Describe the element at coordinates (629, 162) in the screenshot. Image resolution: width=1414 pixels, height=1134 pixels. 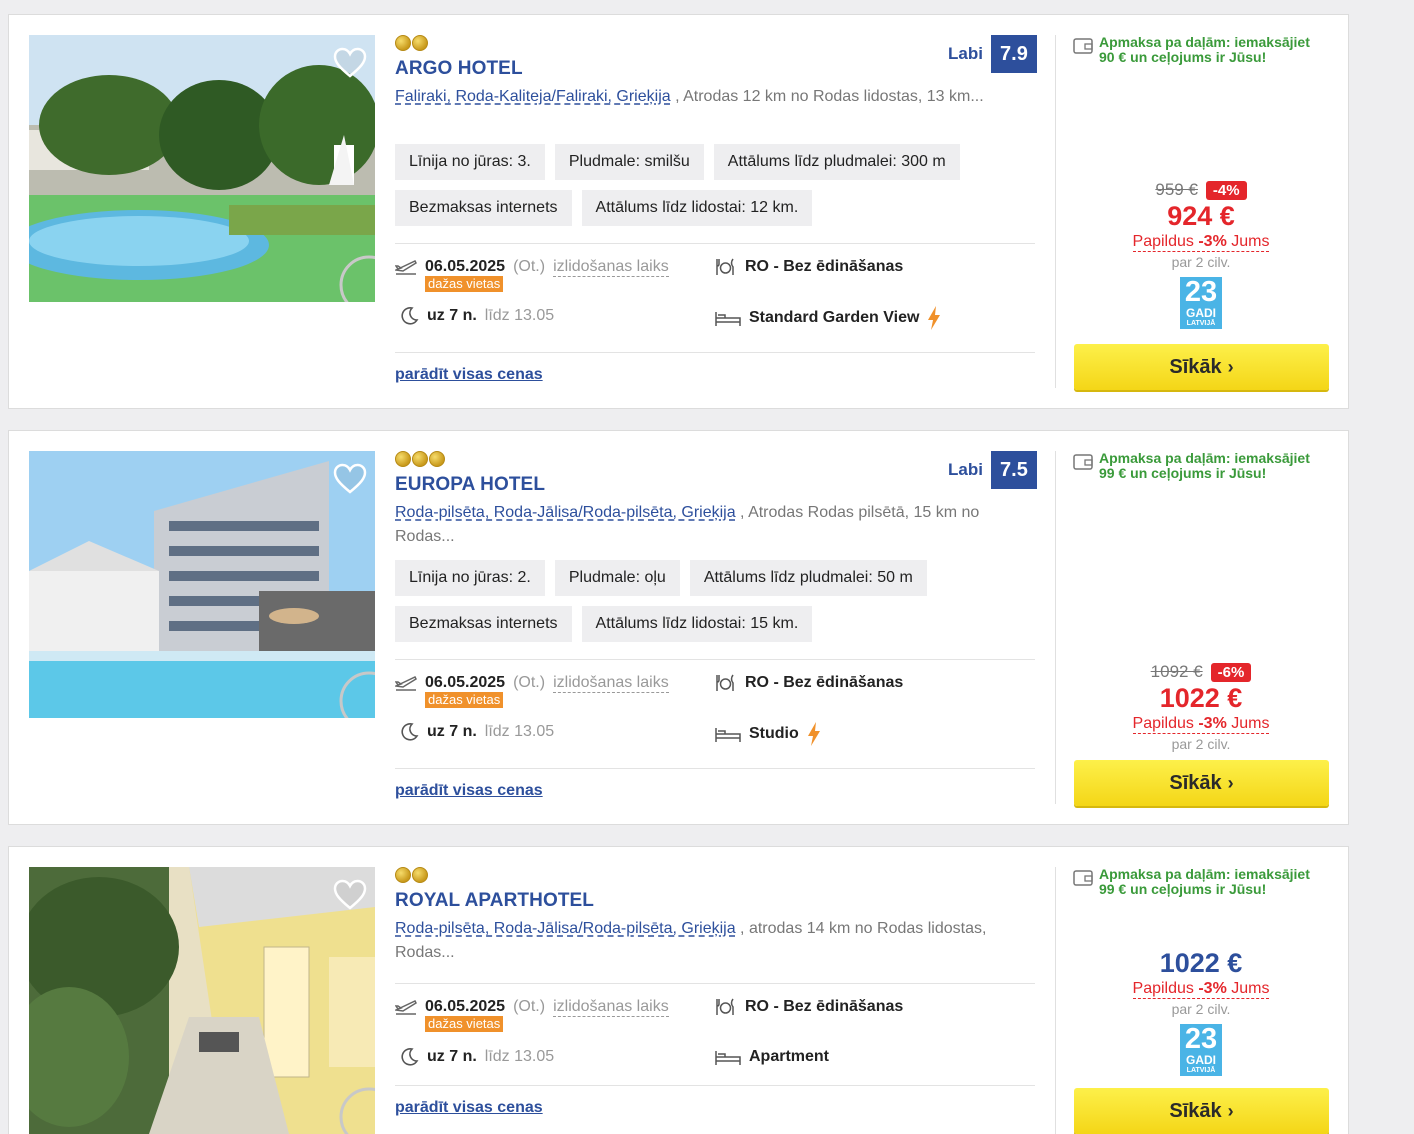
I see `feature-tag: Pludmale: smilšu` at that location.